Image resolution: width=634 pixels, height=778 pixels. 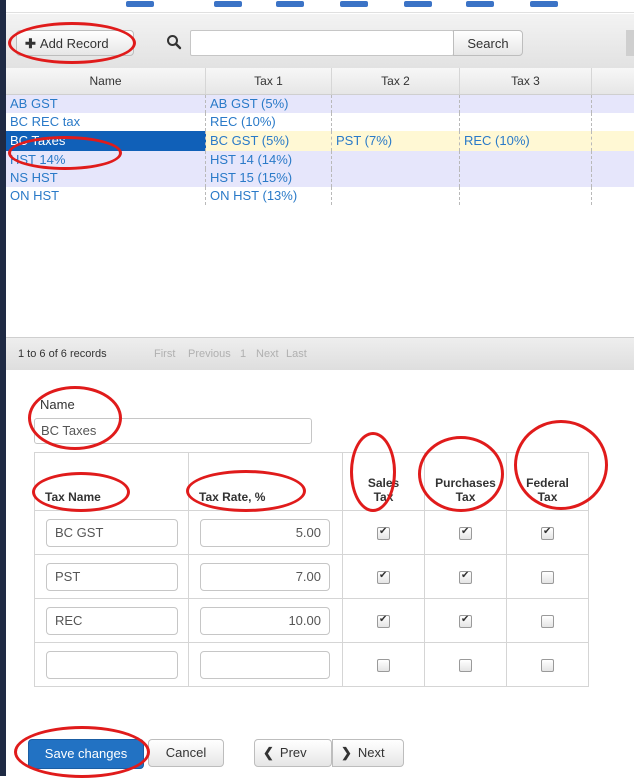 What do you see at coordinates (265, 481) in the screenshot?
I see `header-tax-rate: Tax Rate, %` at bounding box center [265, 481].